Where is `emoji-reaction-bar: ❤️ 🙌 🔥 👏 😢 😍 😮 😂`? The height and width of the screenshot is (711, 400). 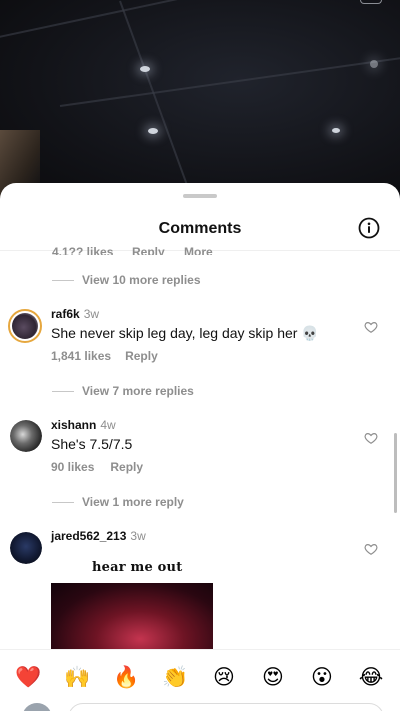
emoji-reaction-bar: ❤️ 🙌 🔥 👏 😢 😍 😮 😂 is located at coordinates (200, 680).